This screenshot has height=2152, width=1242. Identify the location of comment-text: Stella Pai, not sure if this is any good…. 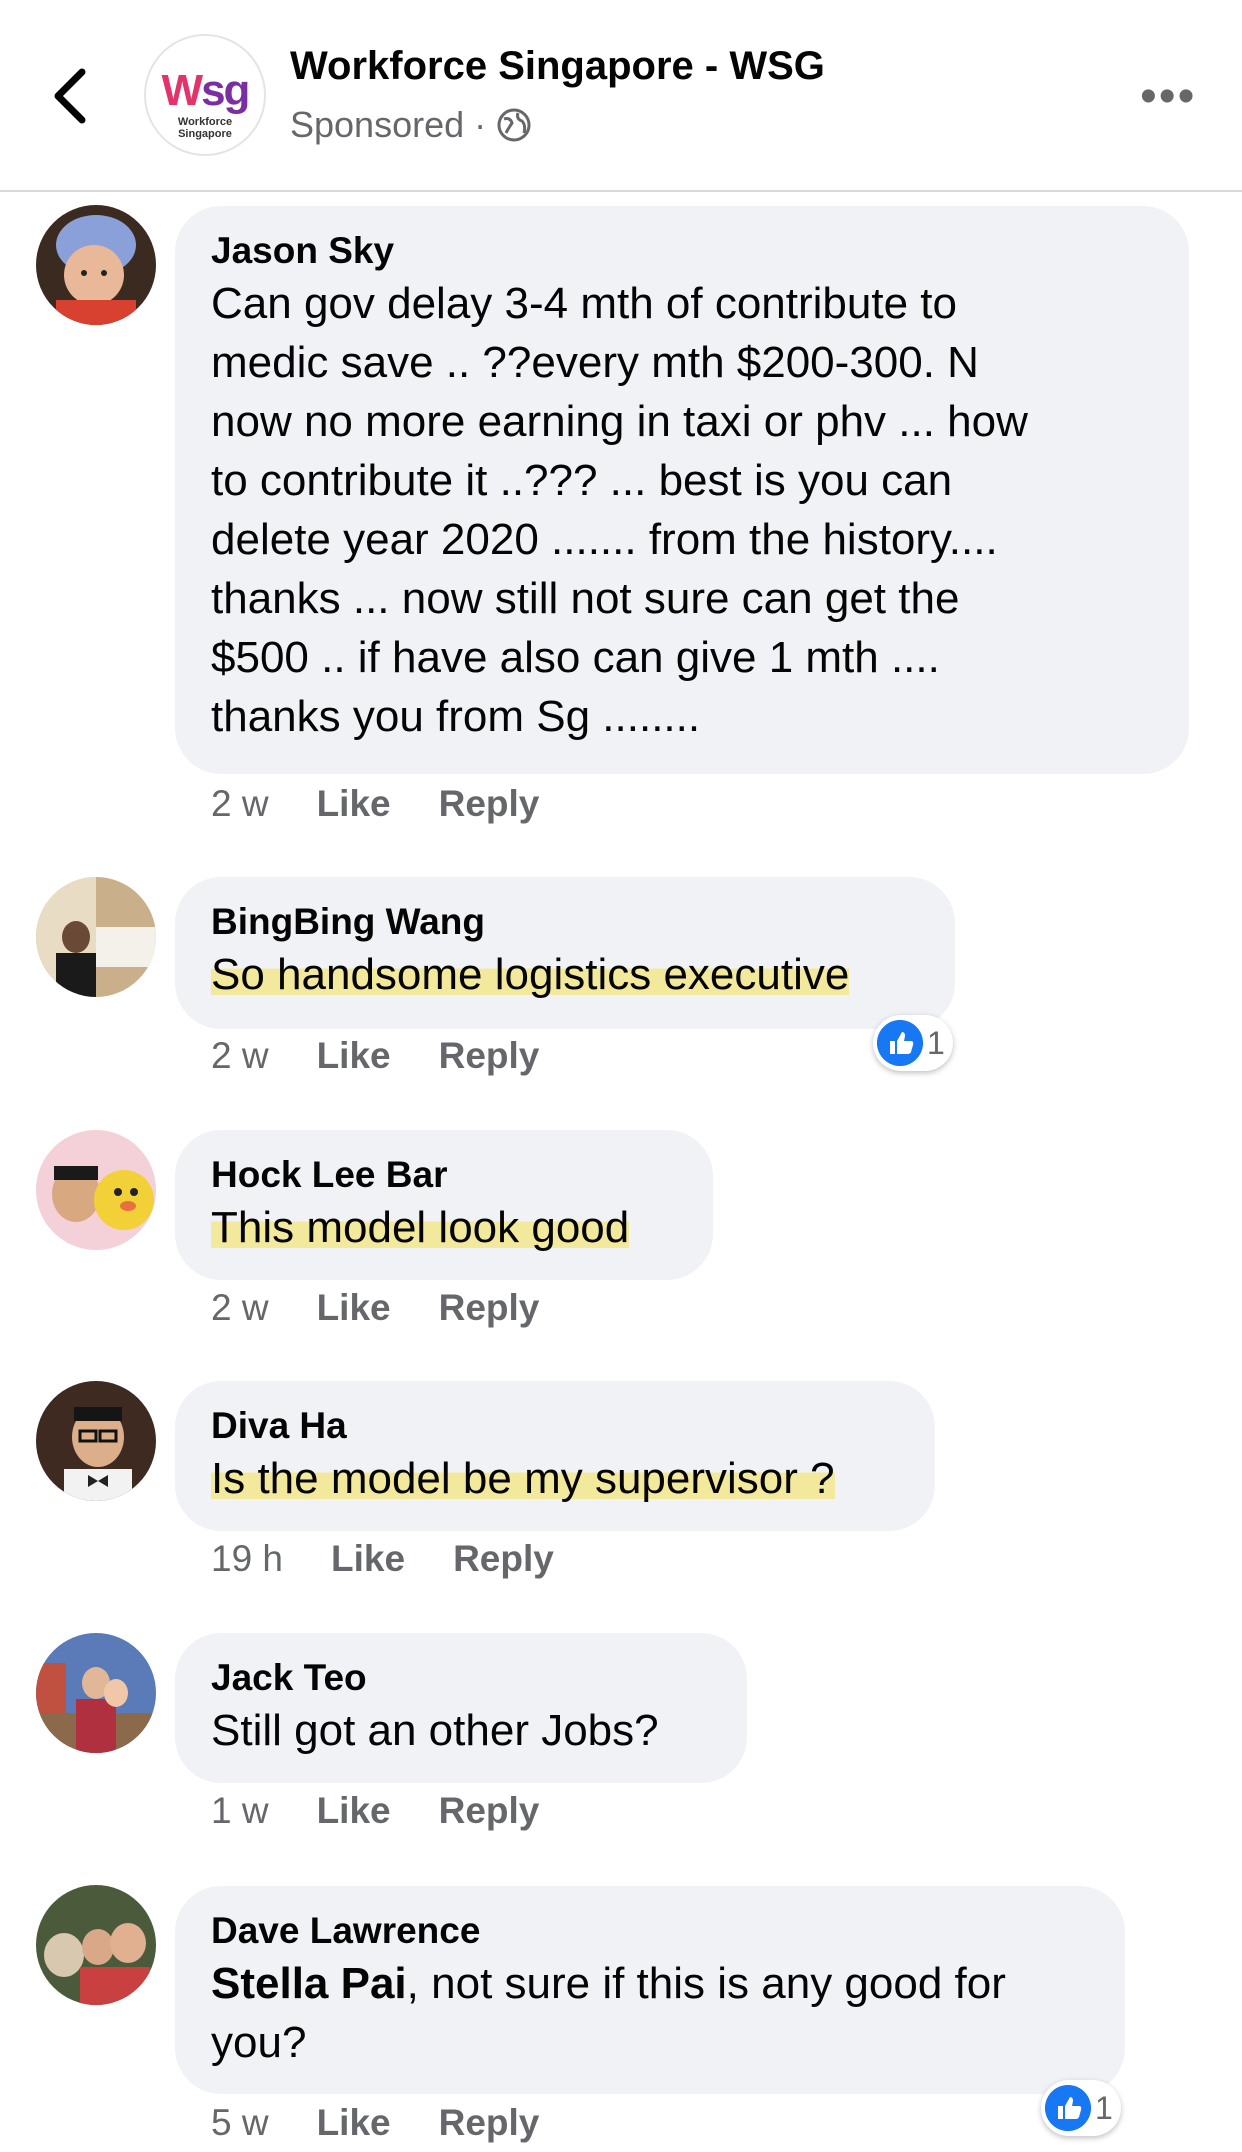
(608, 2013).